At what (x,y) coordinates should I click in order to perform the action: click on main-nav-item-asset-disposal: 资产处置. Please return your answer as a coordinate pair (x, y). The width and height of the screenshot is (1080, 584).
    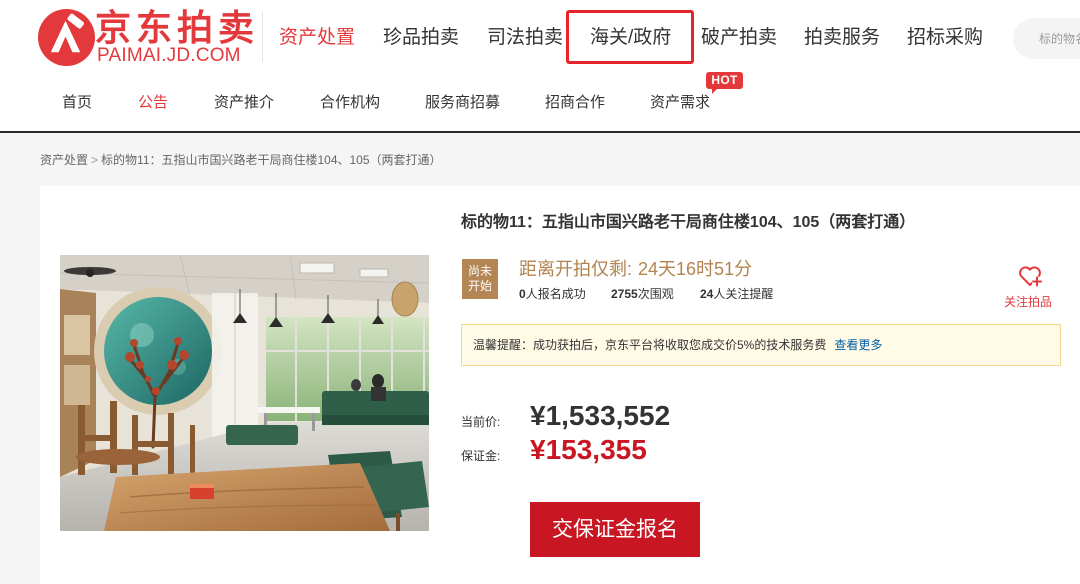
    Looking at the image, I should click on (317, 38).